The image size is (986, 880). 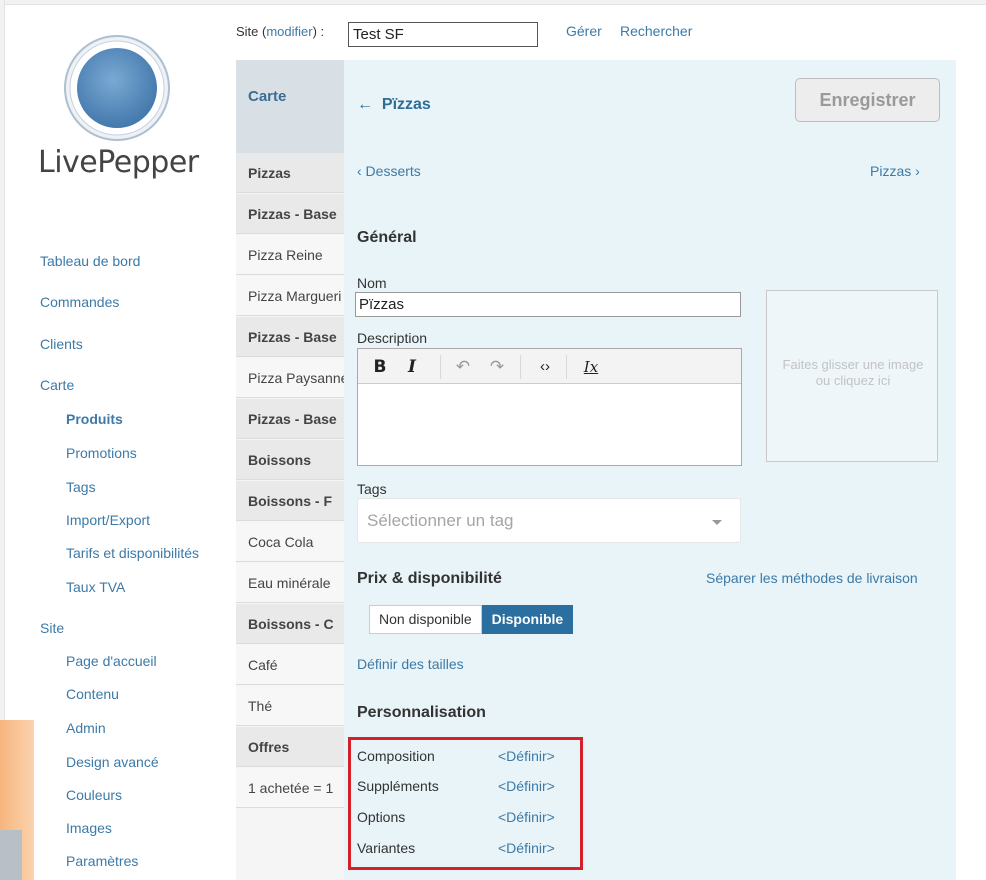 What do you see at coordinates (318, 31) in the screenshot?
I see `site-suffix: ) :` at bounding box center [318, 31].